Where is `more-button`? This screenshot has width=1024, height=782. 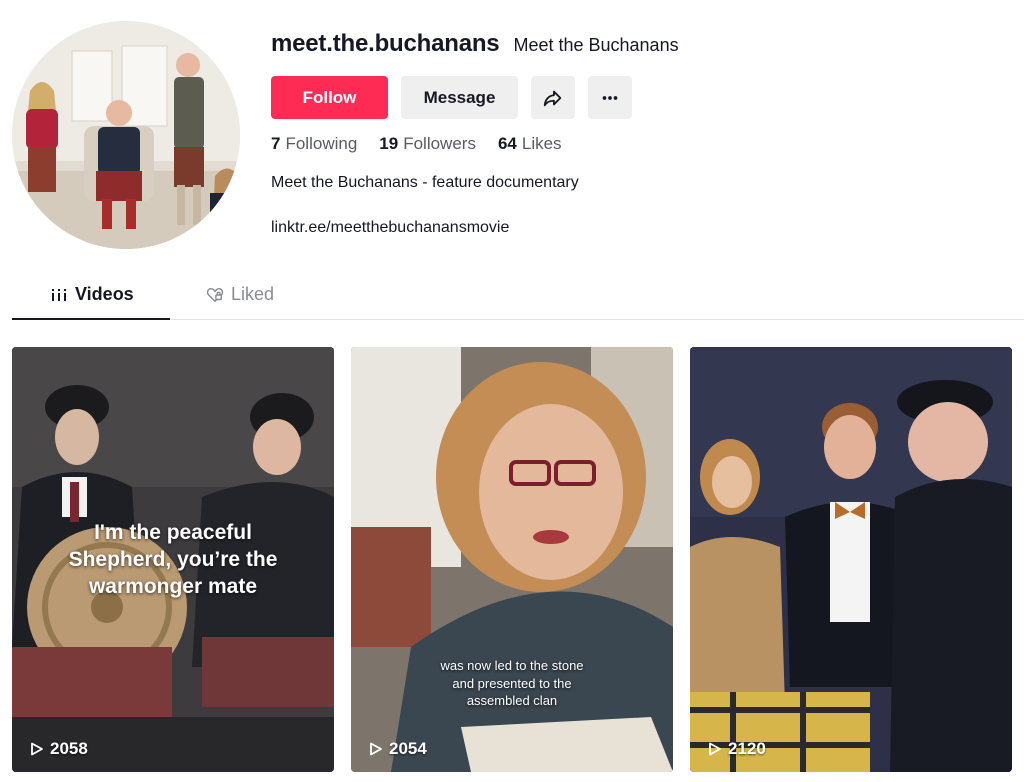 more-button is located at coordinates (610, 97).